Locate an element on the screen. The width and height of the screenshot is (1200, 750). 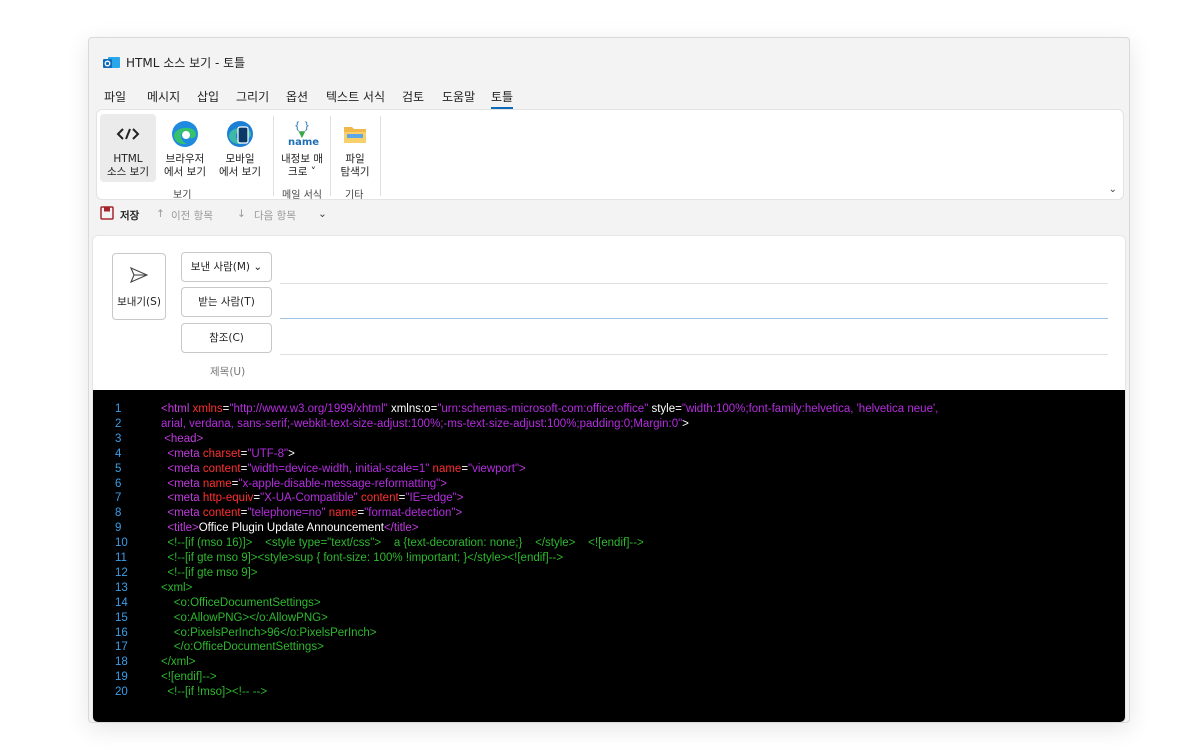
code-token: "viewport" is located at coordinates (494, 468).